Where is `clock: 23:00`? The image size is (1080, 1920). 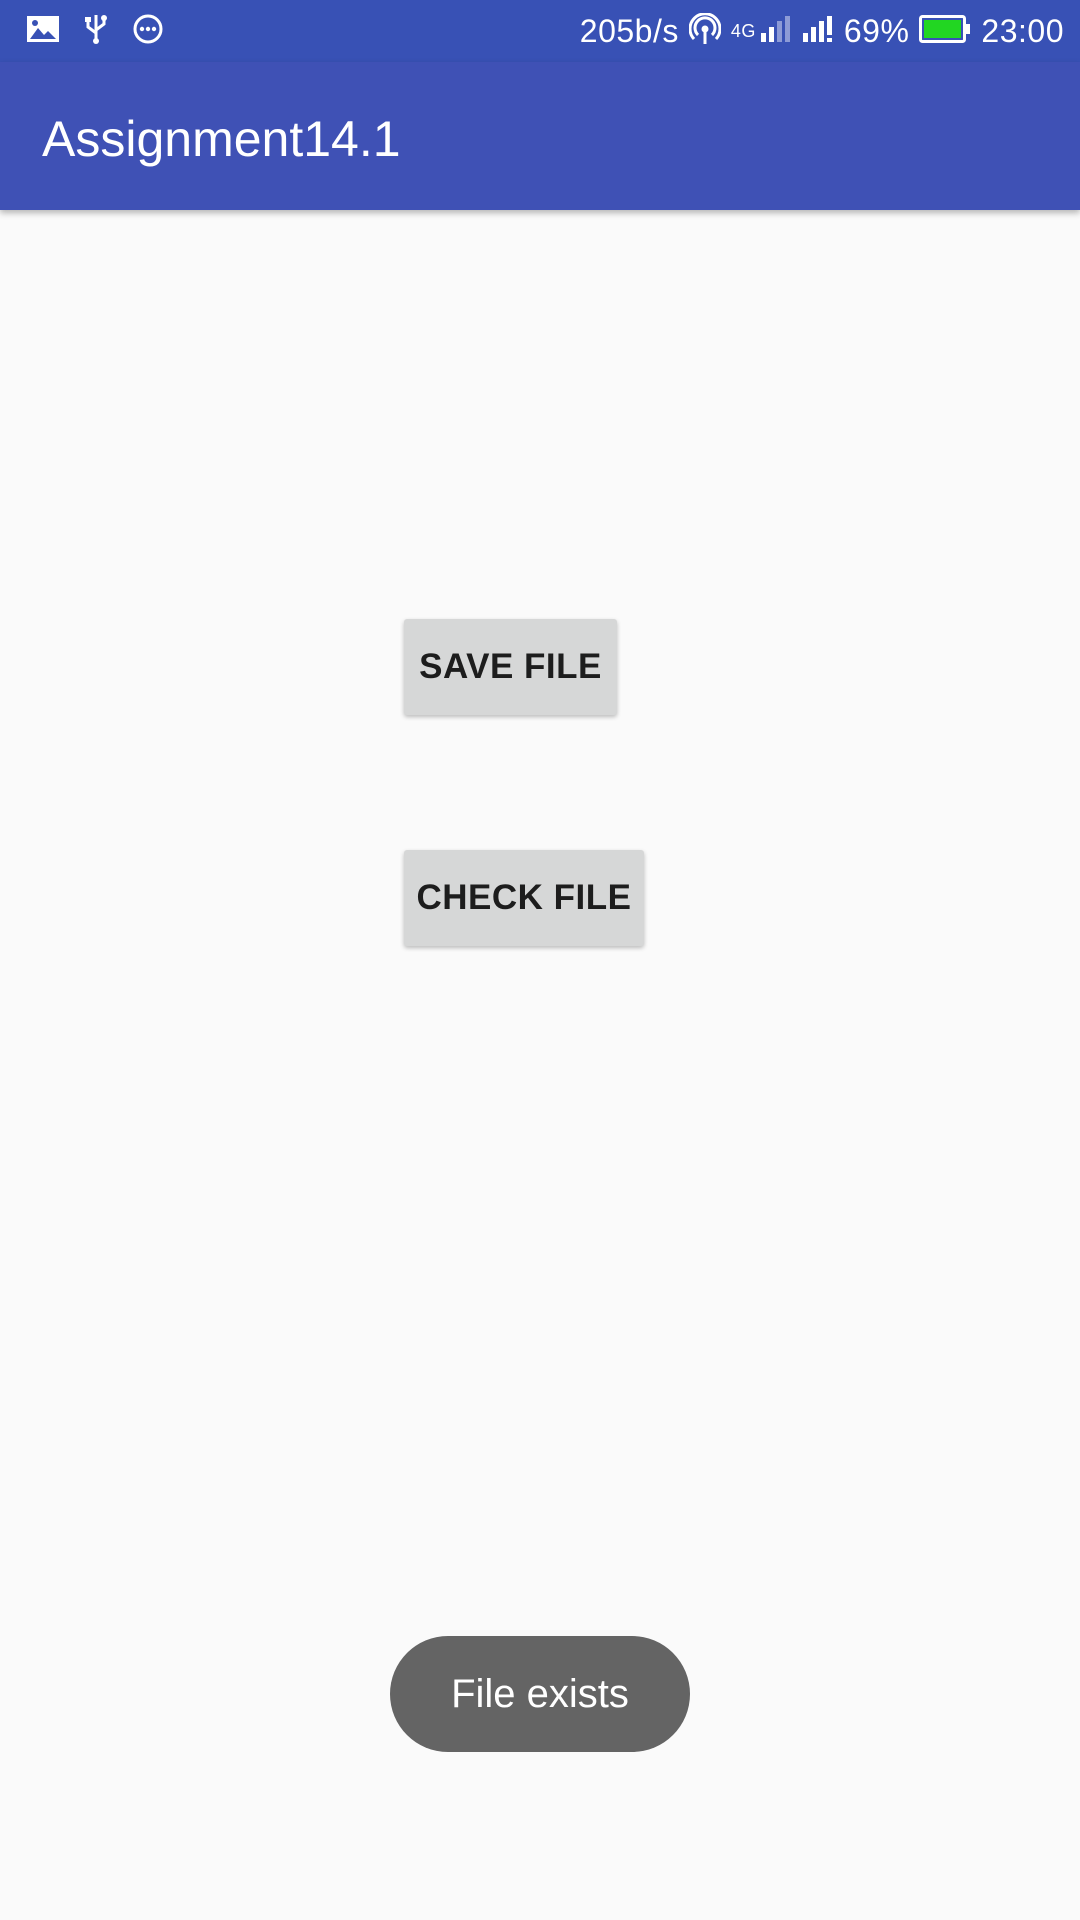 clock: 23:00 is located at coordinates (1022, 30).